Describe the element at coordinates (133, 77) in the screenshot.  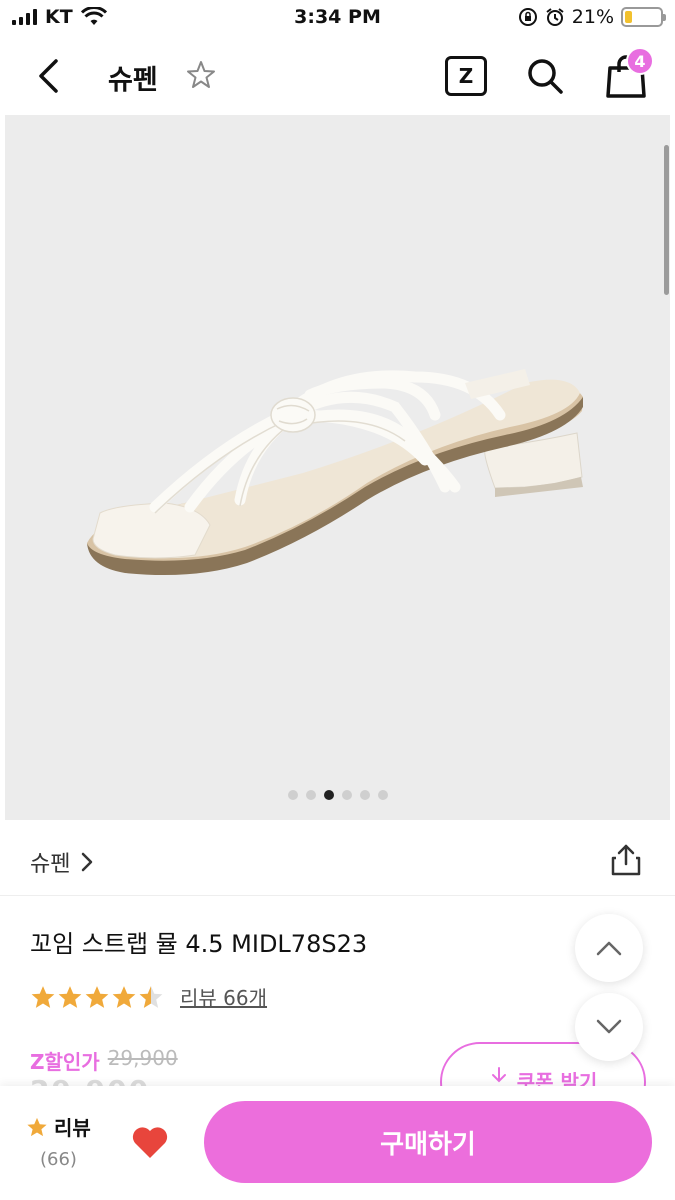
I see `page-title: 슈펜` at that location.